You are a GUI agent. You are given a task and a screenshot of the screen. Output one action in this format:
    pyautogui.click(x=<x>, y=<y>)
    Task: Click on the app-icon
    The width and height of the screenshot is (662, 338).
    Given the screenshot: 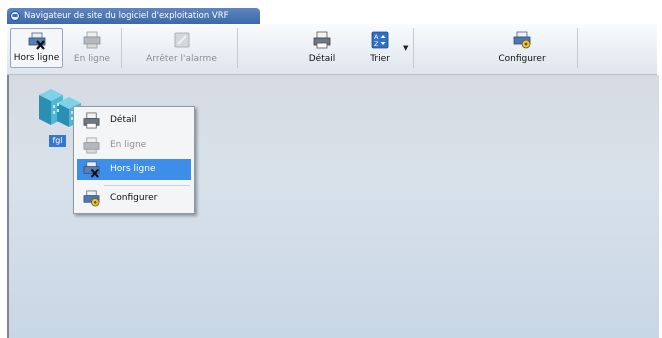 What is the action you would take?
    pyautogui.click(x=15, y=16)
    